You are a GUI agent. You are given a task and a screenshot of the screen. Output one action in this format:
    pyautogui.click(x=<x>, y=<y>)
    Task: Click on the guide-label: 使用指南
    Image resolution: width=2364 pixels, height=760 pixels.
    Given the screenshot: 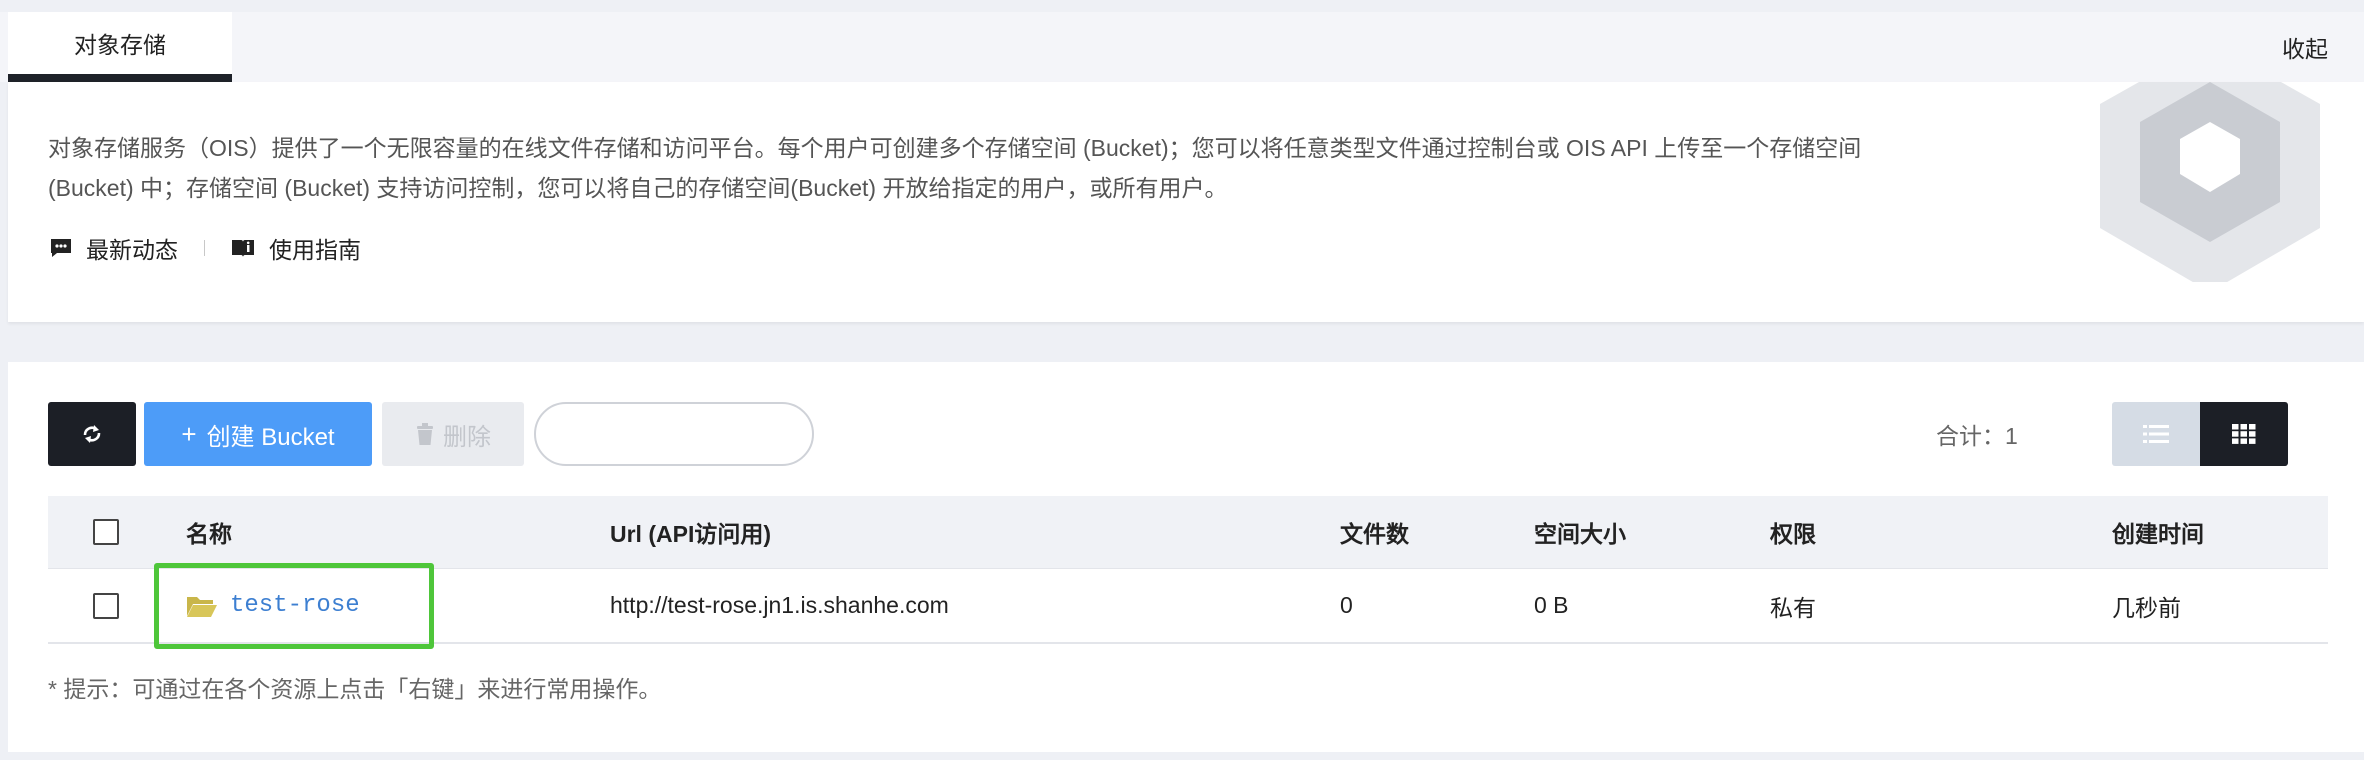 What is the action you would take?
    pyautogui.click(x=315, y=250)
    